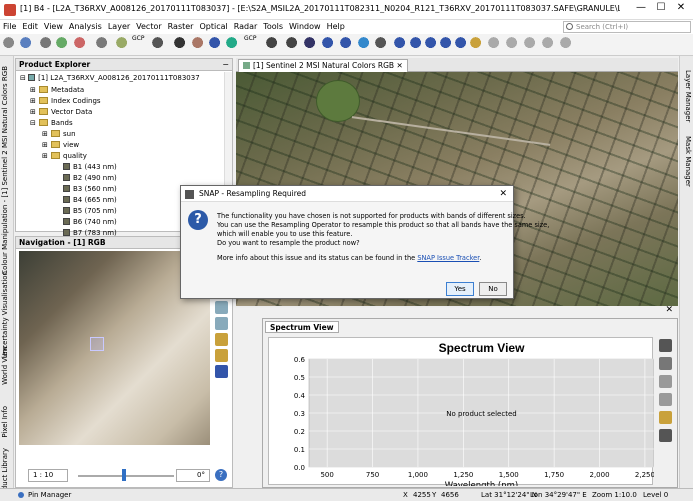 The width and height of the screenshot is (693, 501). I want to click on spectrum-icon, so click(477, 44).